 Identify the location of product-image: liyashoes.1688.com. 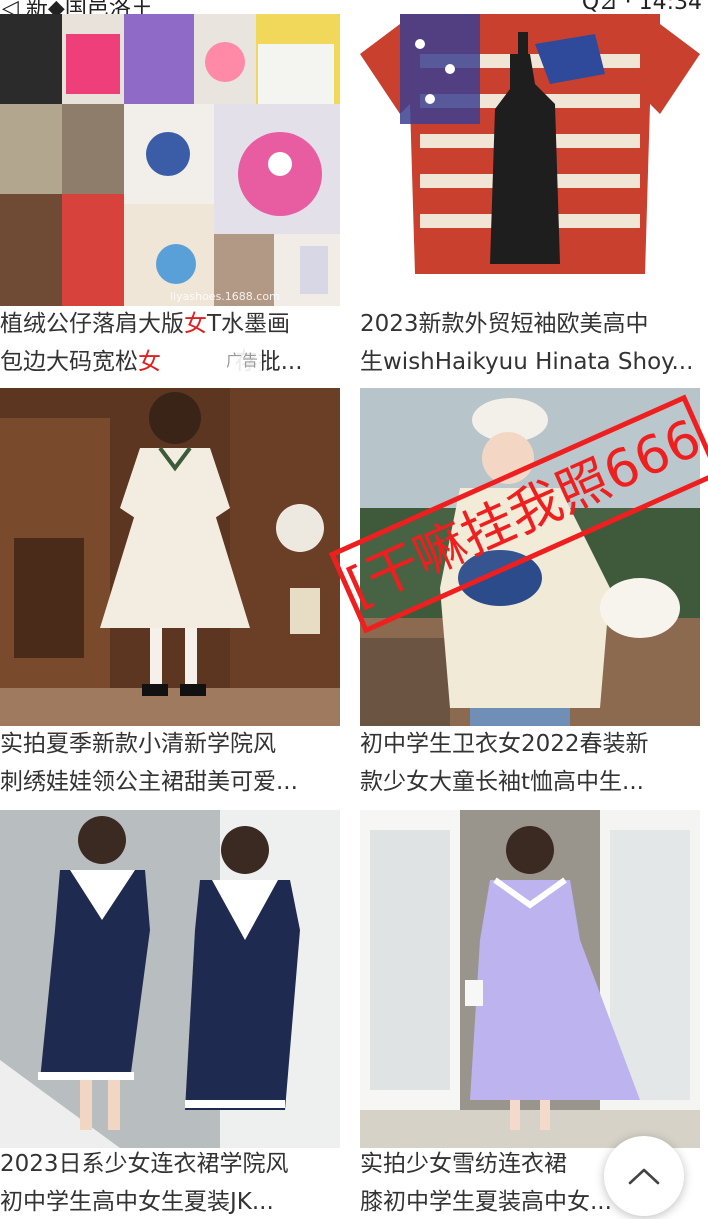
(170, 160).